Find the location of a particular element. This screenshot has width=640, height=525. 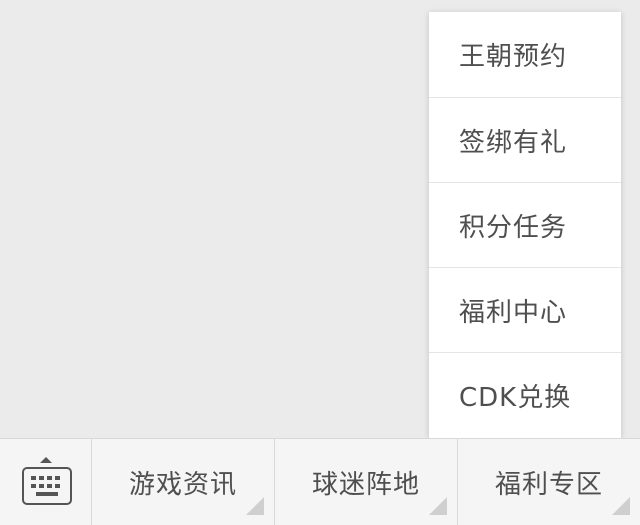

keyboard-toggle-button is located at coordinates (46, 482).